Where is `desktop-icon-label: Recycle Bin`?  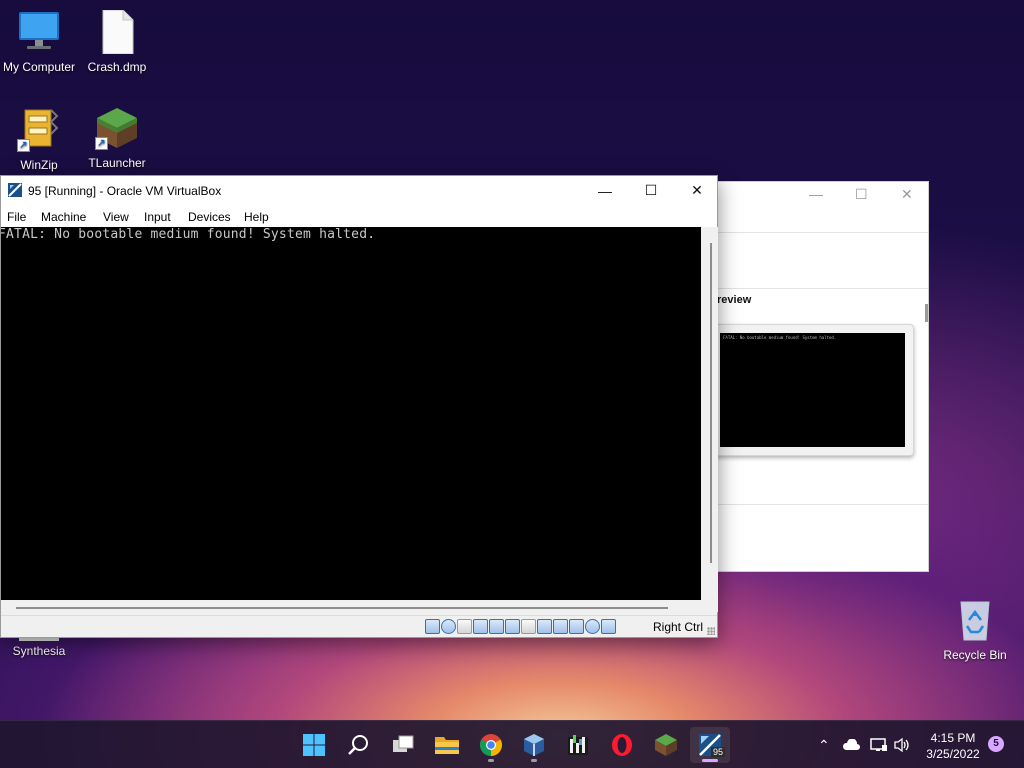 desktop-icon-label: Recycle Bin is located at coordinates (975, 655).